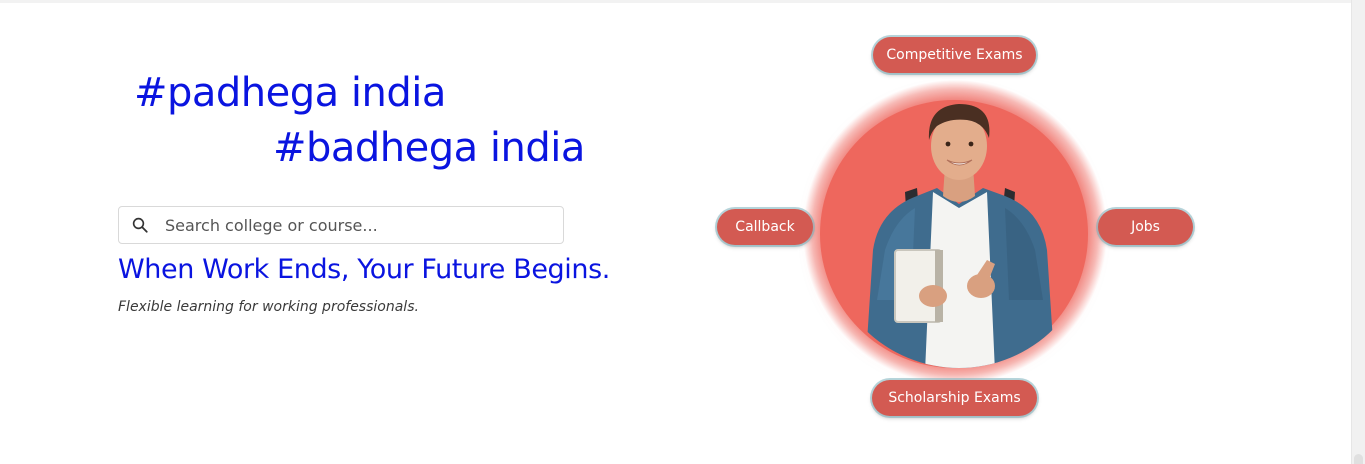  What do you see at coordinates (429, 148) in the screenshot?
I see `tagline-badhega: #badhega india` at bounding box center [429, 148].